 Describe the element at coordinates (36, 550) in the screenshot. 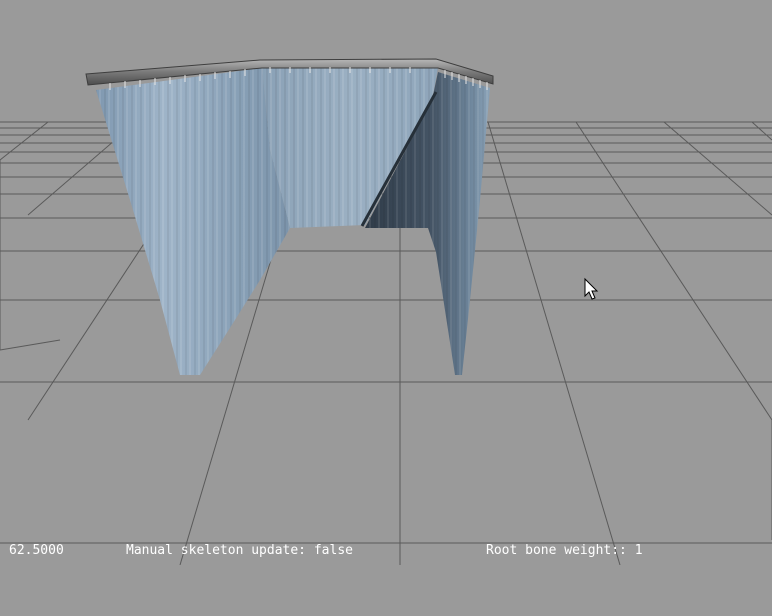

I see `fps-readout: 62.5000` at that location.